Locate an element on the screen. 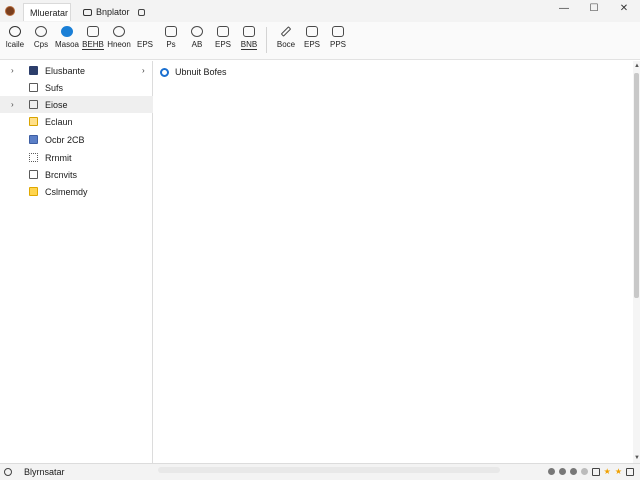  minimize-button: — is located at coordinates (564, 8).